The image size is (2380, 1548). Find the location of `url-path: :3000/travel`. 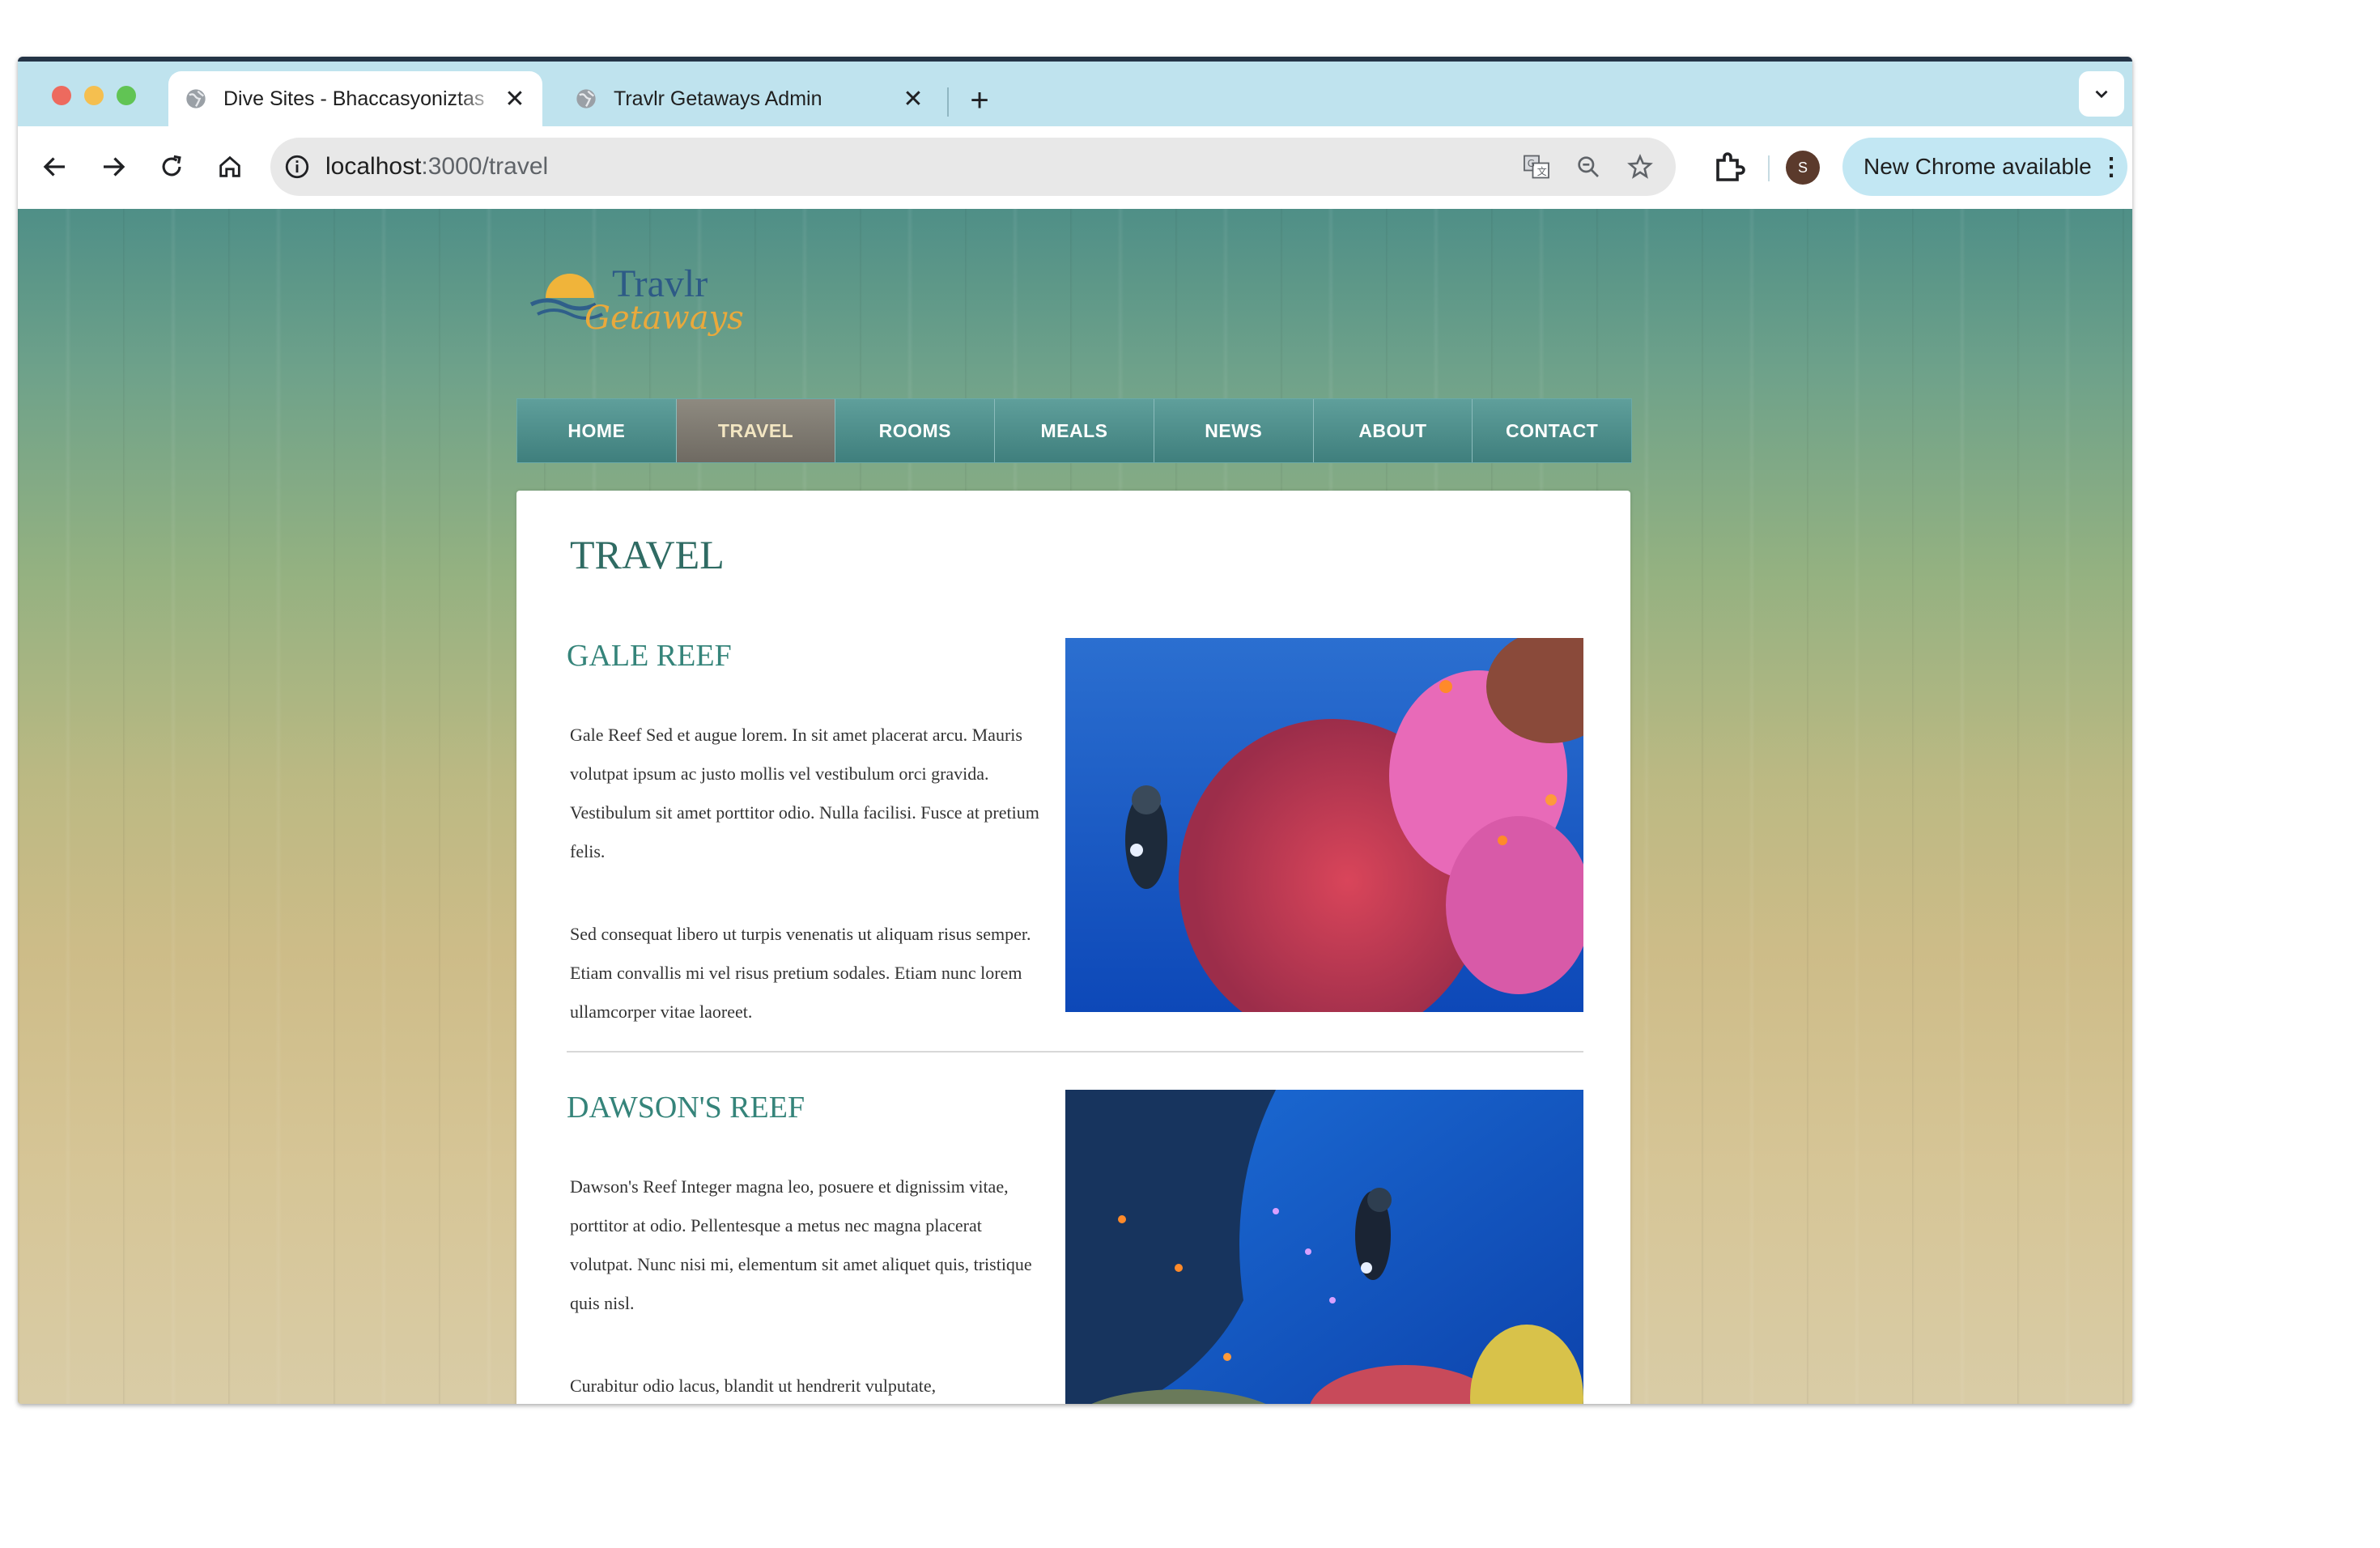

url-path: :3000/travel is located at coordinates (485, 166).